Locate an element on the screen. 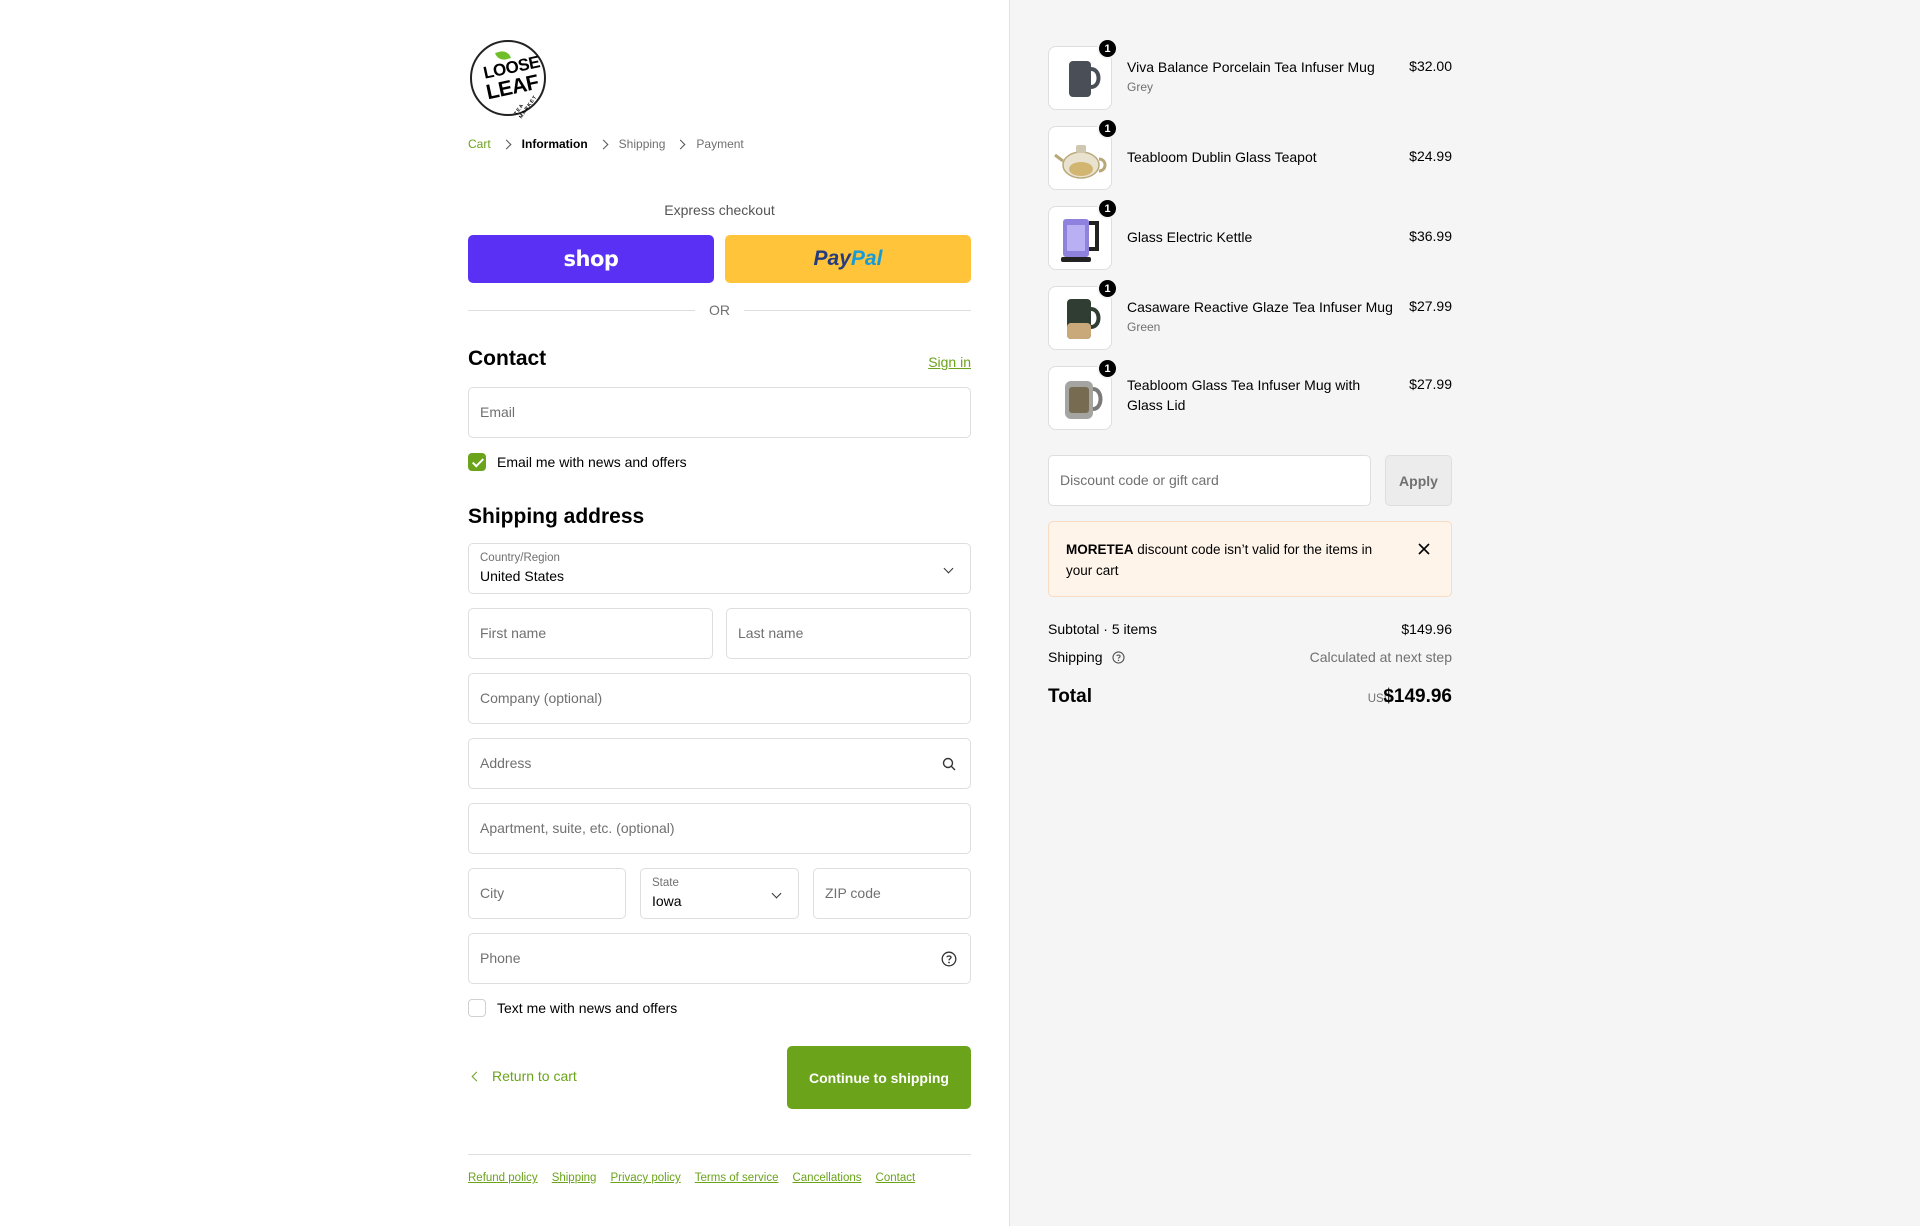 This screenshot has height=1226, width=1920. subtotal-value: $149.96 is located at coordinates (1426, 629).